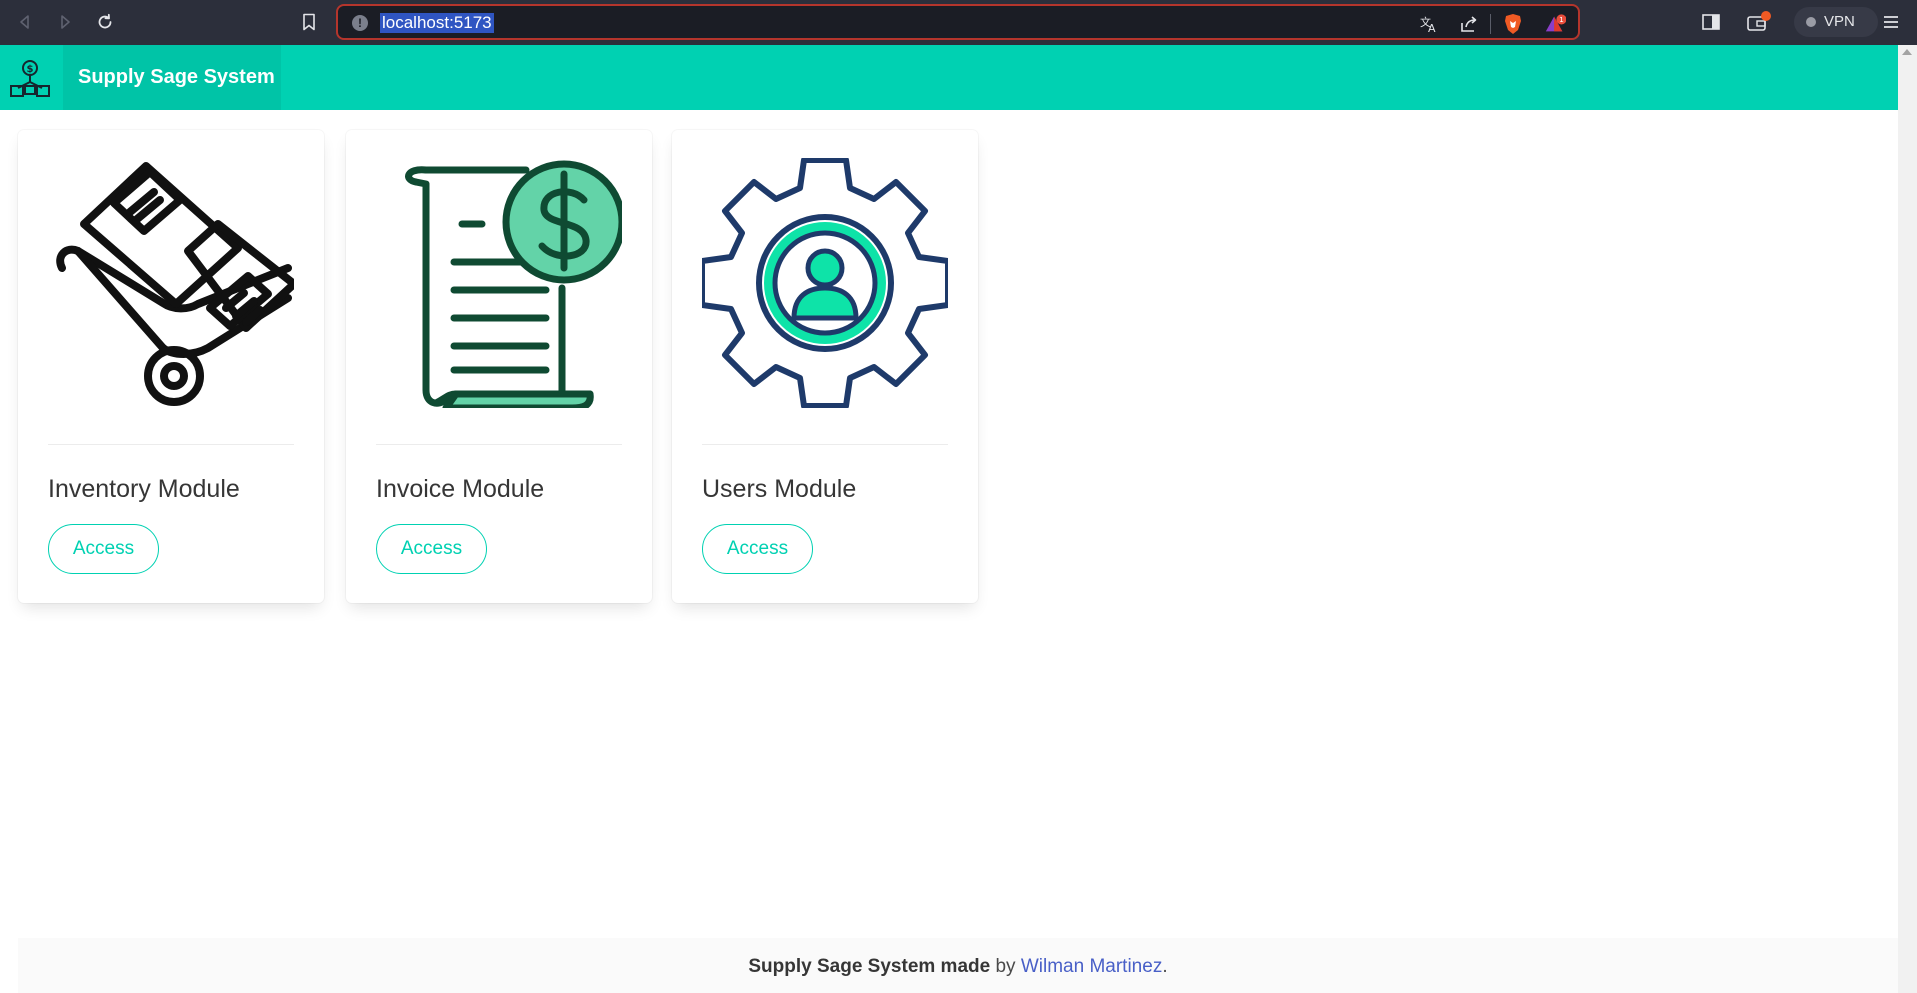 This screenshot has width=1917, height=993. I want to click on module-card-inventory: Inventory Module Access, so click(171, 366).